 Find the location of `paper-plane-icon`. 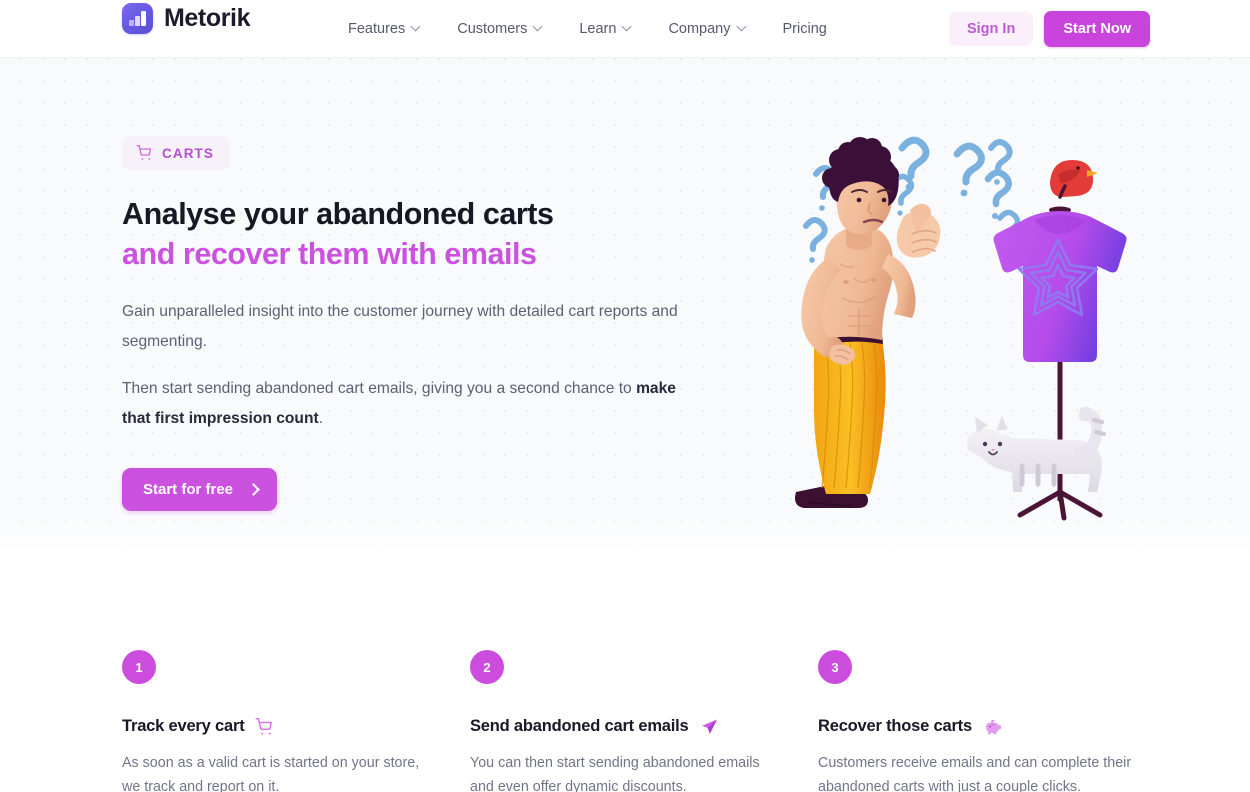

paper-plane-icon is located at coordinates (709, 727).